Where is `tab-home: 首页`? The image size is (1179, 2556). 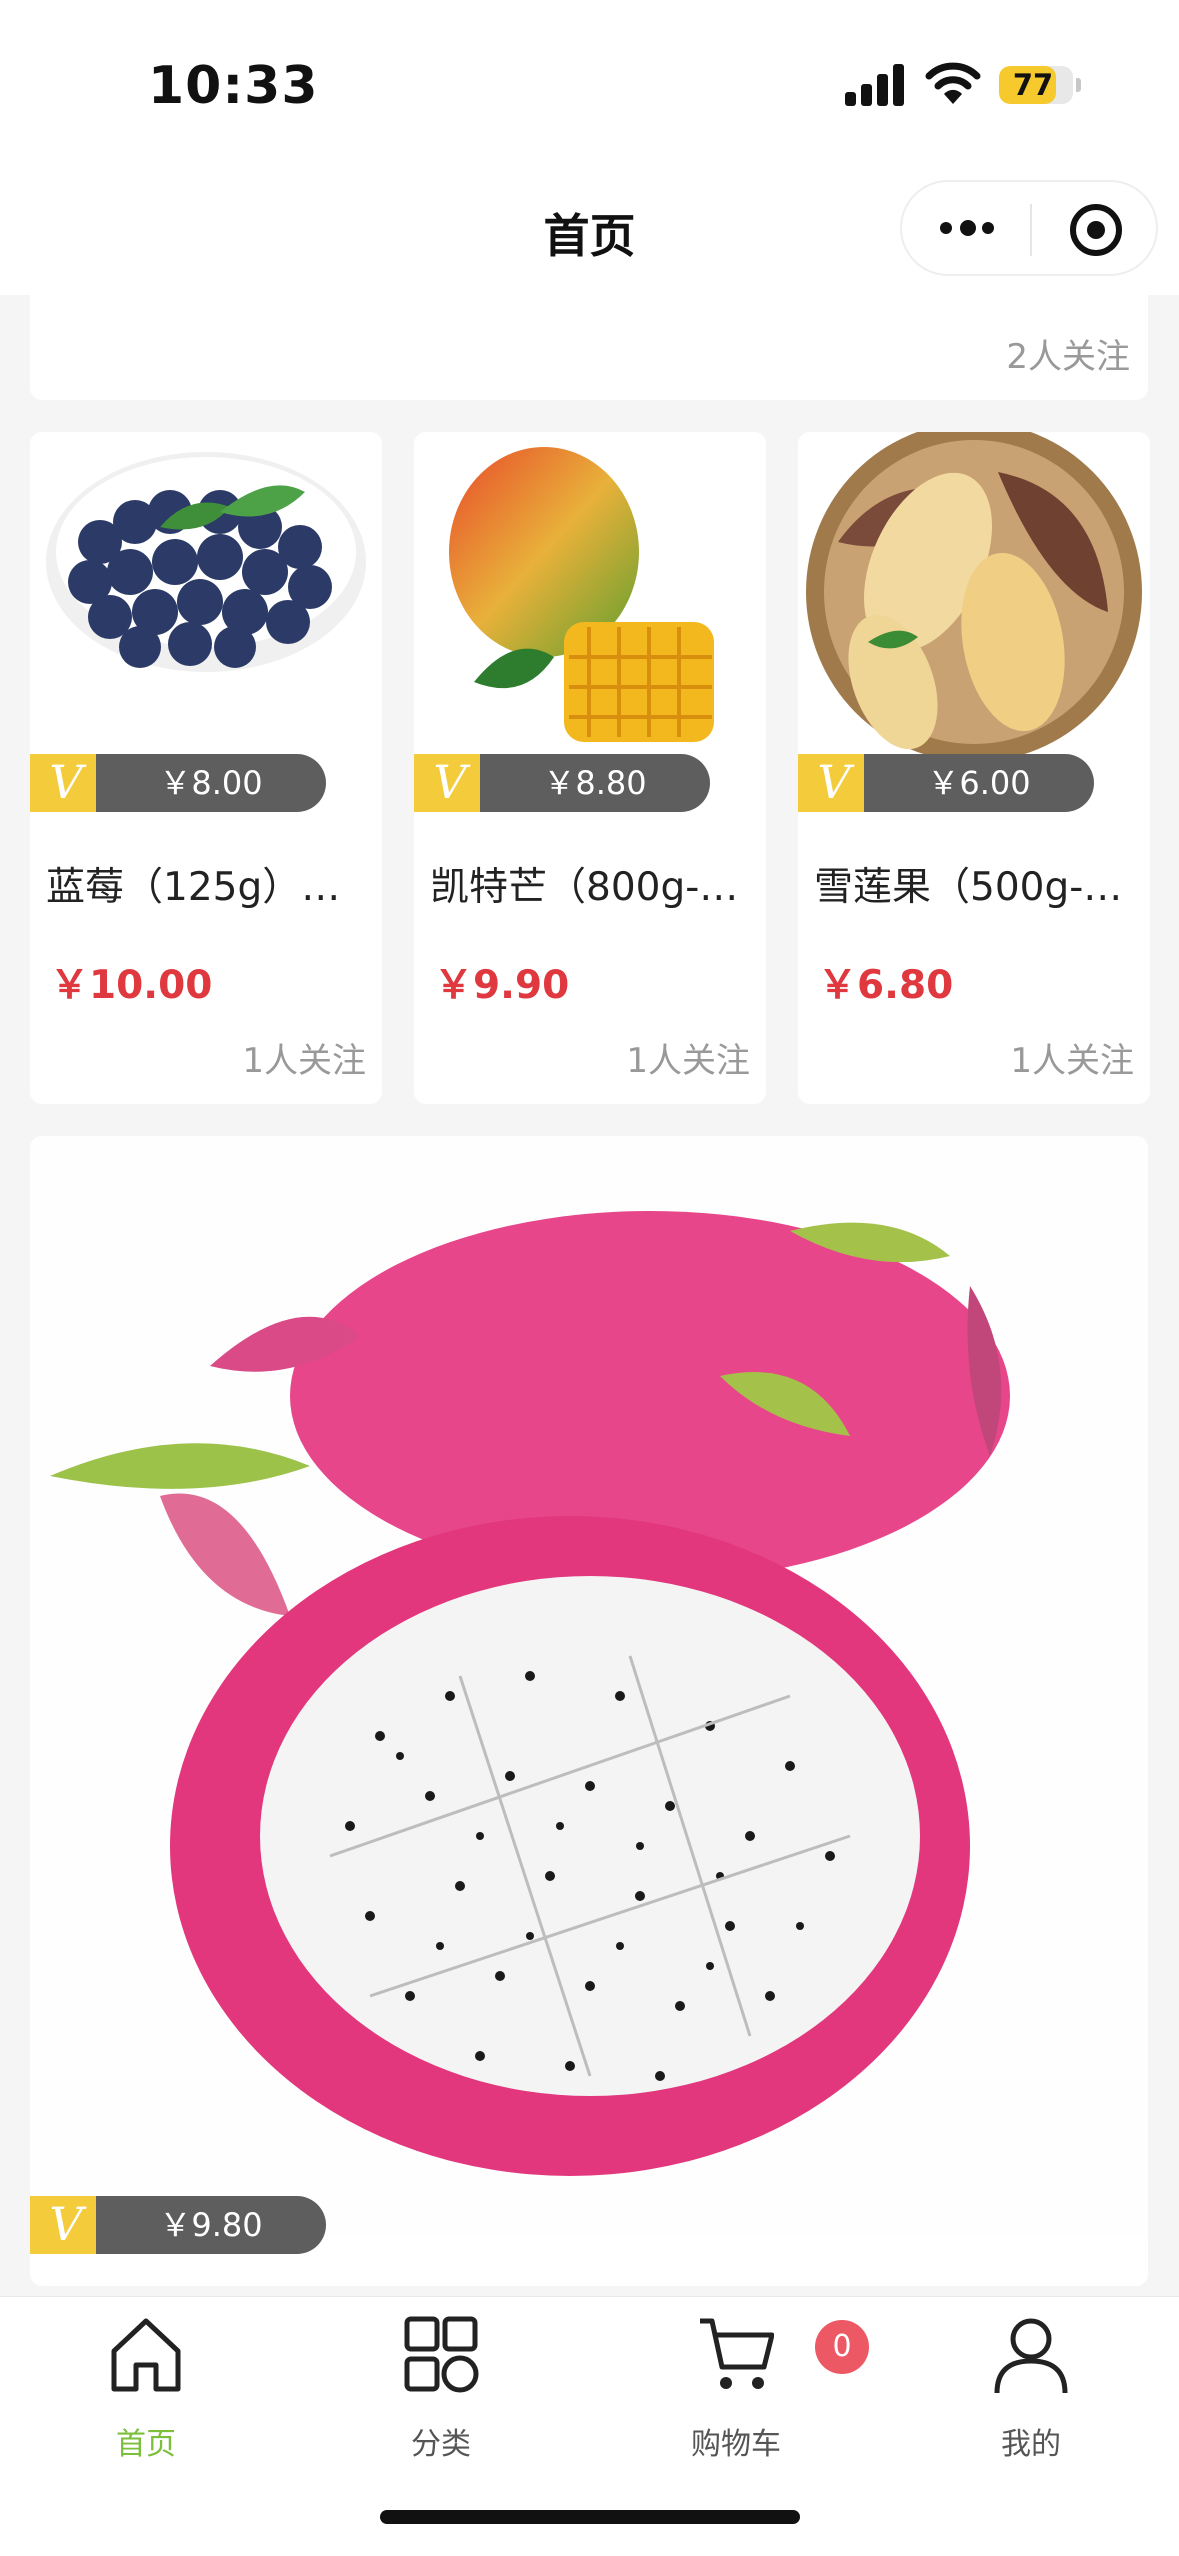 tab-home: 首页 is located at coordinates (146, 2390).